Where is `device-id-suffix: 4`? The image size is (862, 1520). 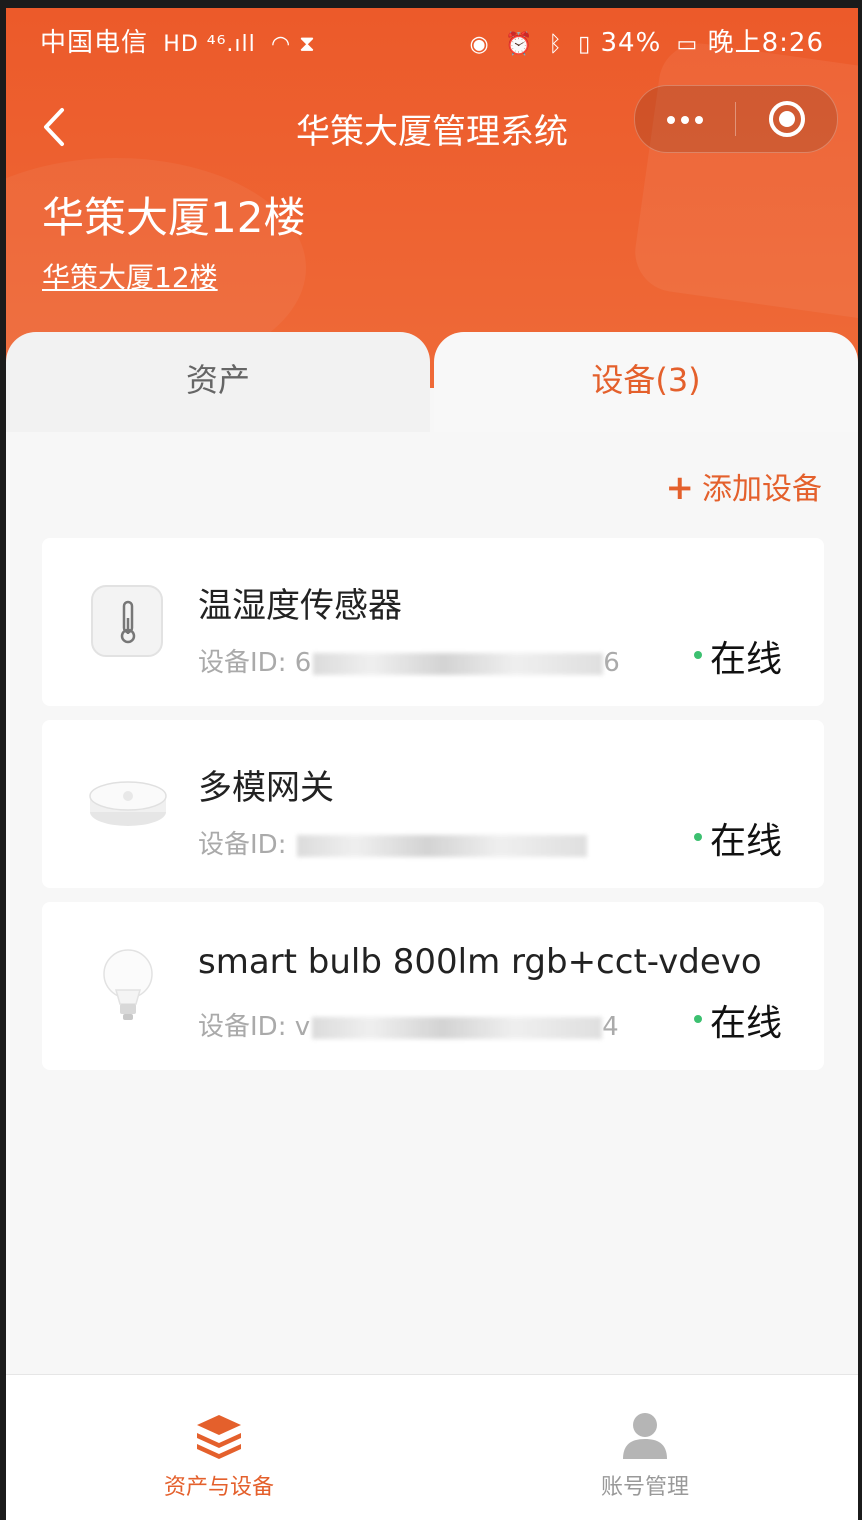
device-id-suffix: 4 is located at coordinates (610, 1027).